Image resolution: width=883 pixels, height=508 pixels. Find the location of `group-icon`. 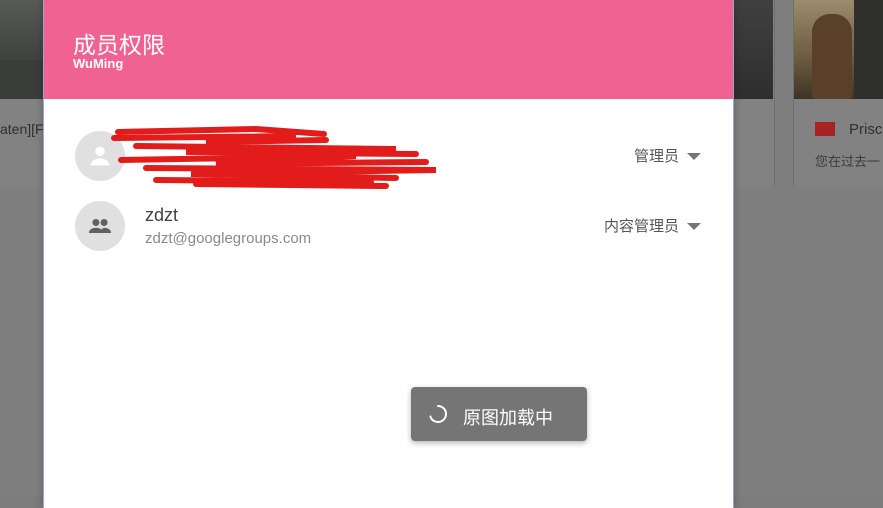

group-icon is located at coordinates (100, 226).